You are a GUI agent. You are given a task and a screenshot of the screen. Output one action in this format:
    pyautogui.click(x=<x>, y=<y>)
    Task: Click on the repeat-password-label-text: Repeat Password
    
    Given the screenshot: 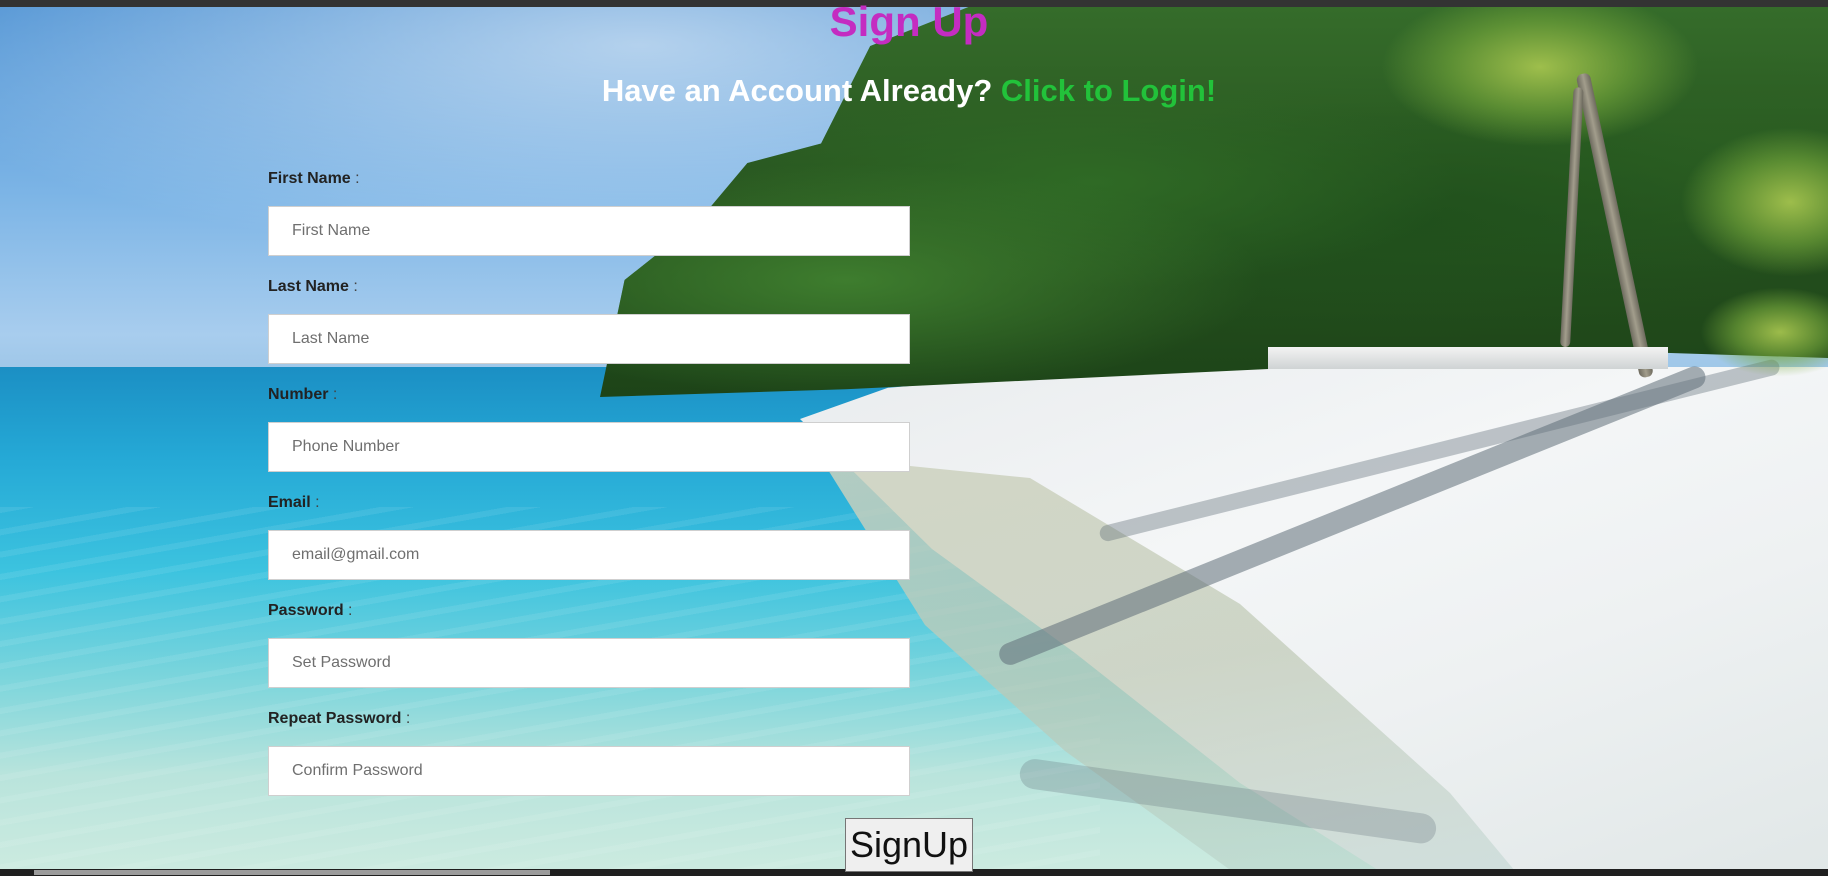 What is the action you would take?
    pyautogui.click(x=335, y=718)
    